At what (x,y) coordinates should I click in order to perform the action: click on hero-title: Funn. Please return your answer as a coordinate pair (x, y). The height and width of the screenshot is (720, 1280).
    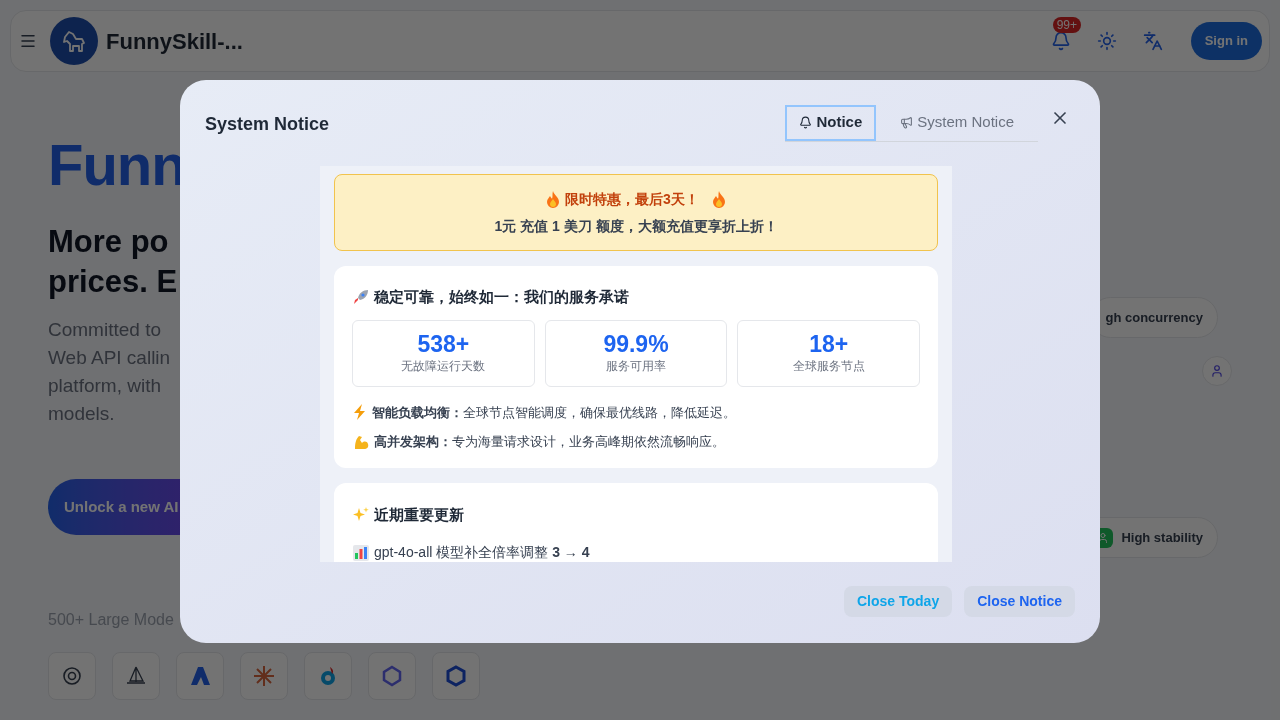
    Looking at the image, I should click on (117, 165).